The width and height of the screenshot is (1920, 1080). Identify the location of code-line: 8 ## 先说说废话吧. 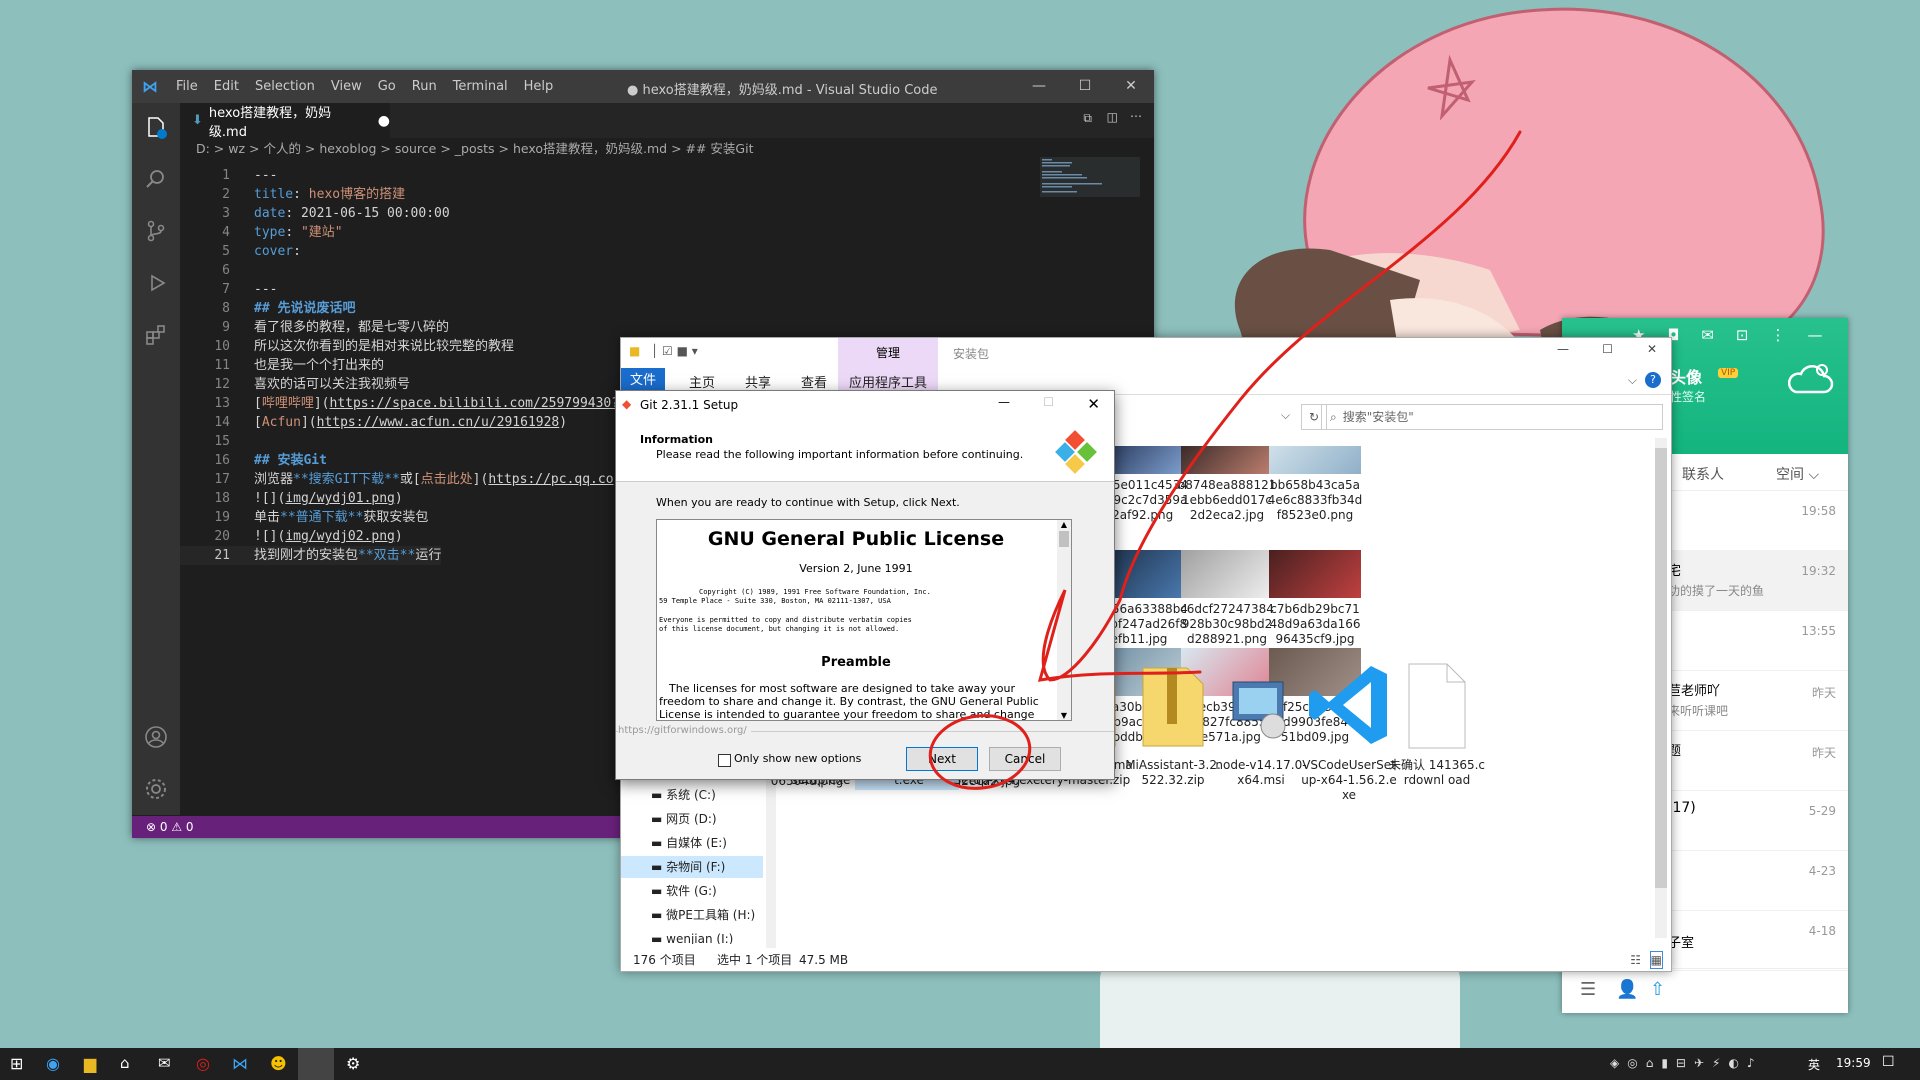
(267, 308).